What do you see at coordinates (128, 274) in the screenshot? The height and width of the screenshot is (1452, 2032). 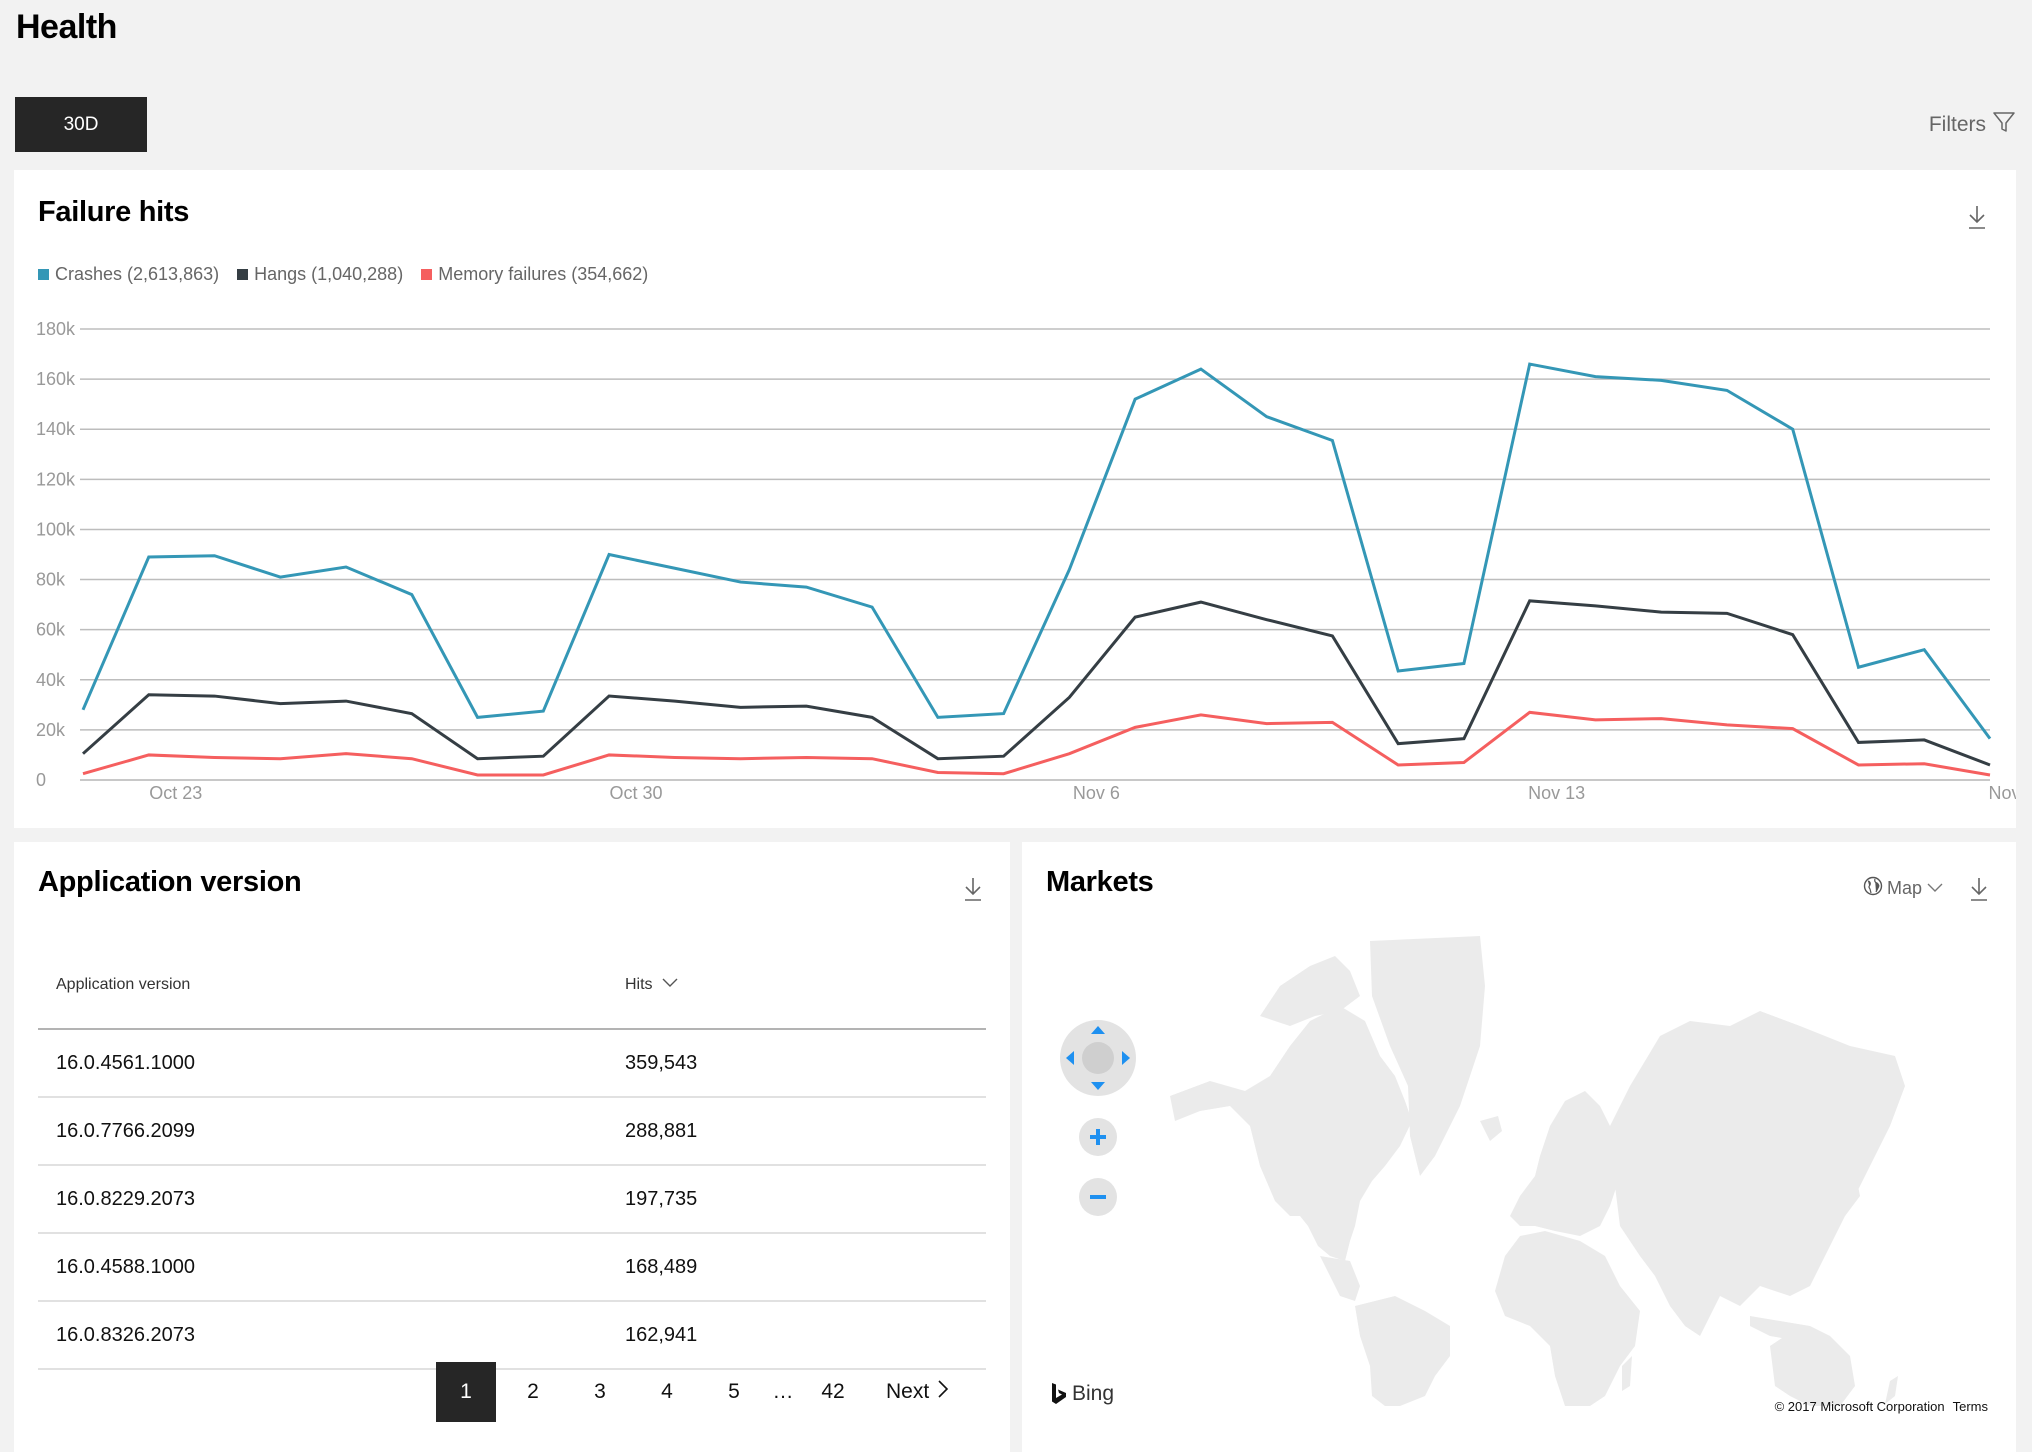 I see `legend-item-crashes: Crashes (2,613,863)` at bounding box center [128, 274].